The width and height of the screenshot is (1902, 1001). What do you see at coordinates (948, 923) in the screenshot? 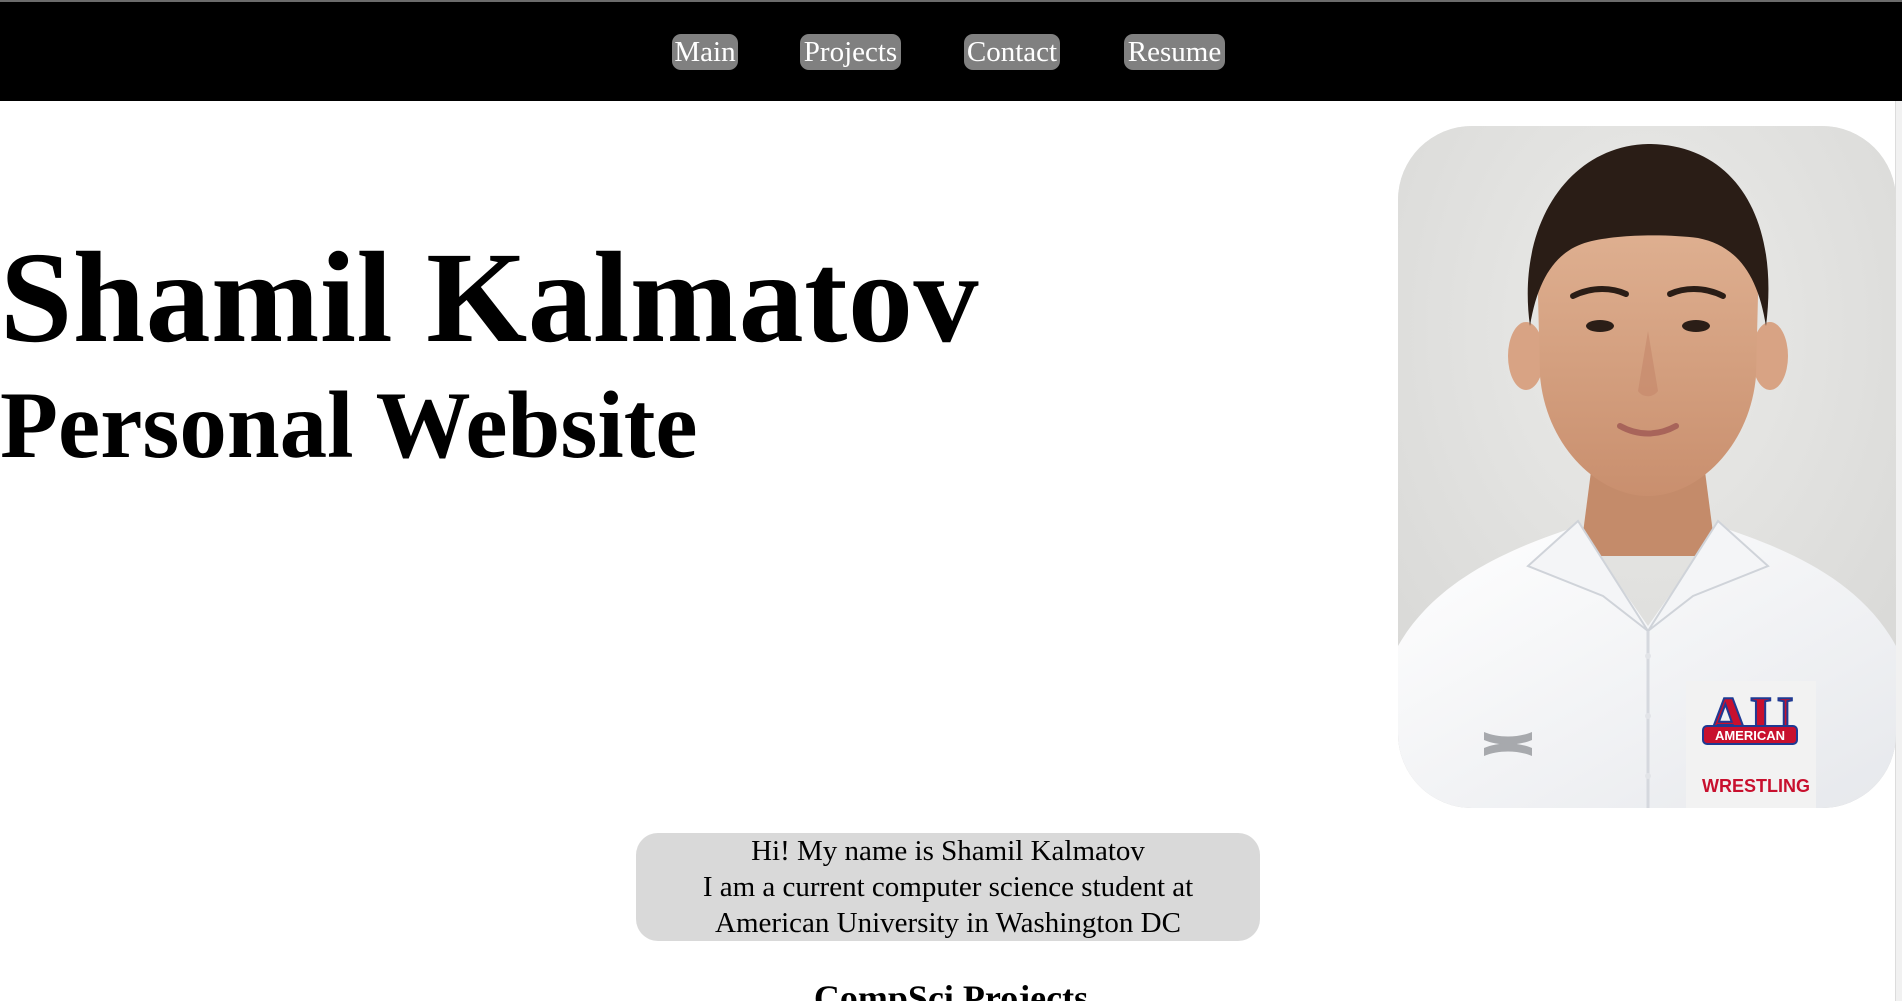
I see `intro-line: American University in Washington DC` at bounding box center [948, 923].